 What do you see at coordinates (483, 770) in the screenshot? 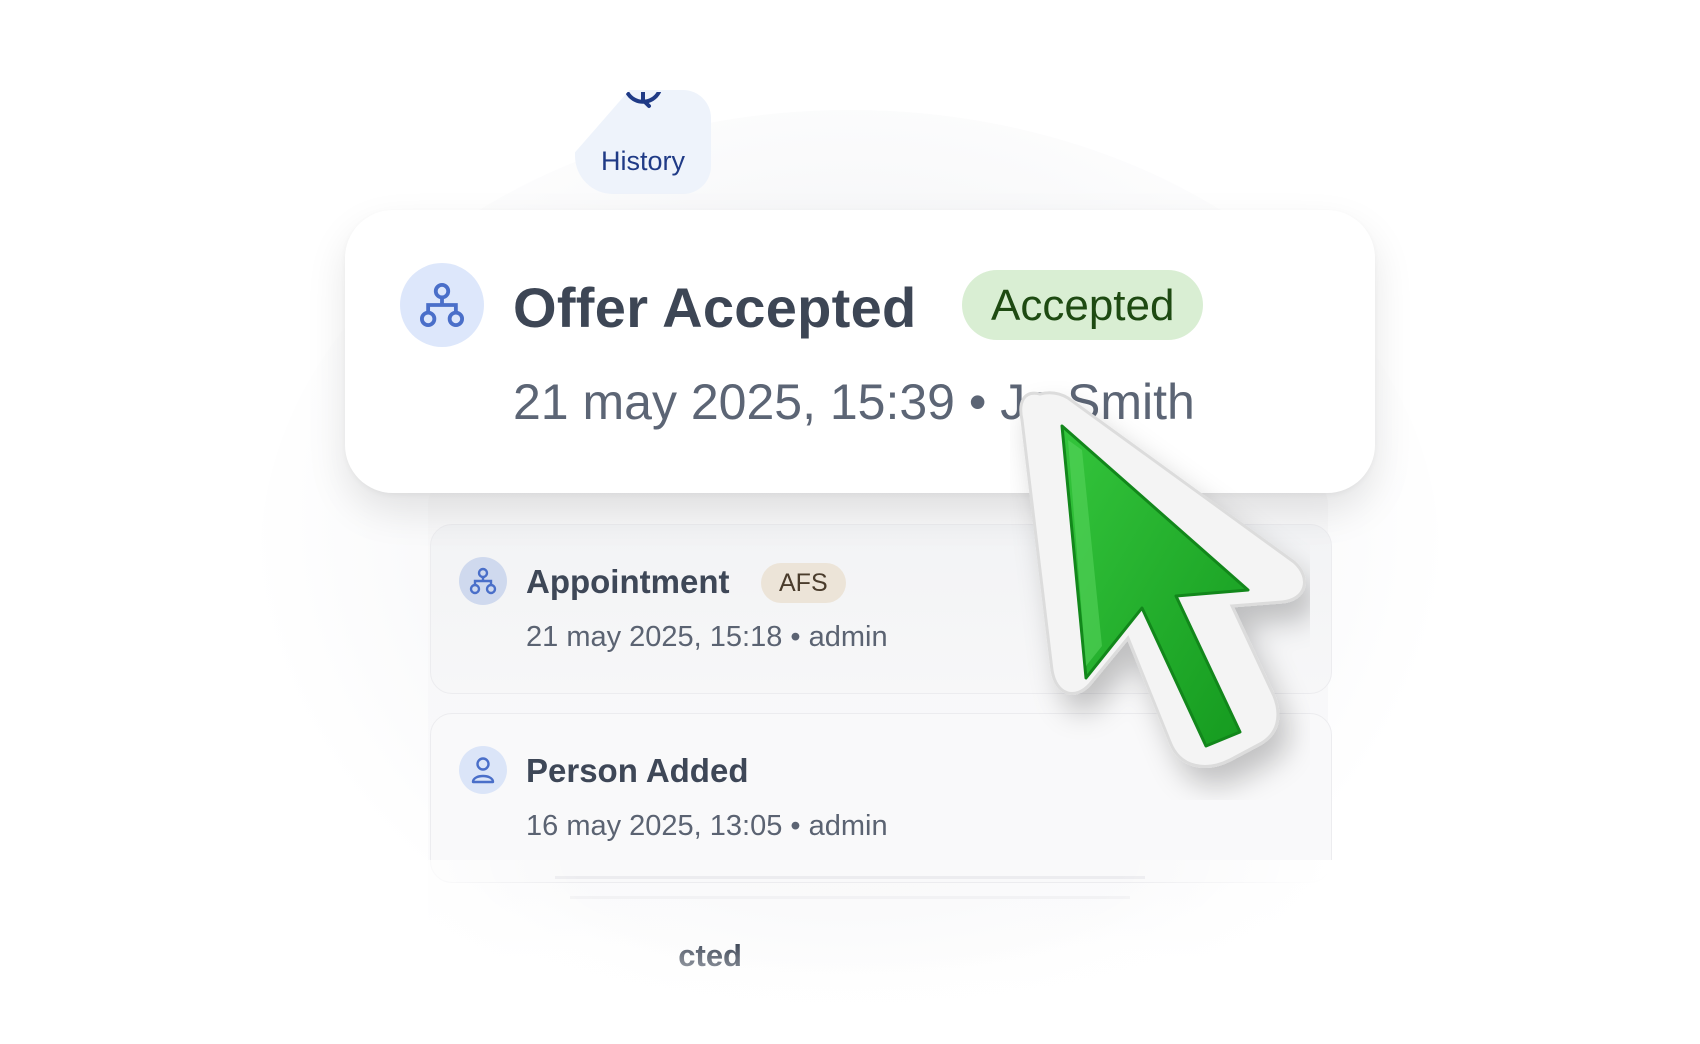
I see `person-icon` at bounding box center [483, 770].